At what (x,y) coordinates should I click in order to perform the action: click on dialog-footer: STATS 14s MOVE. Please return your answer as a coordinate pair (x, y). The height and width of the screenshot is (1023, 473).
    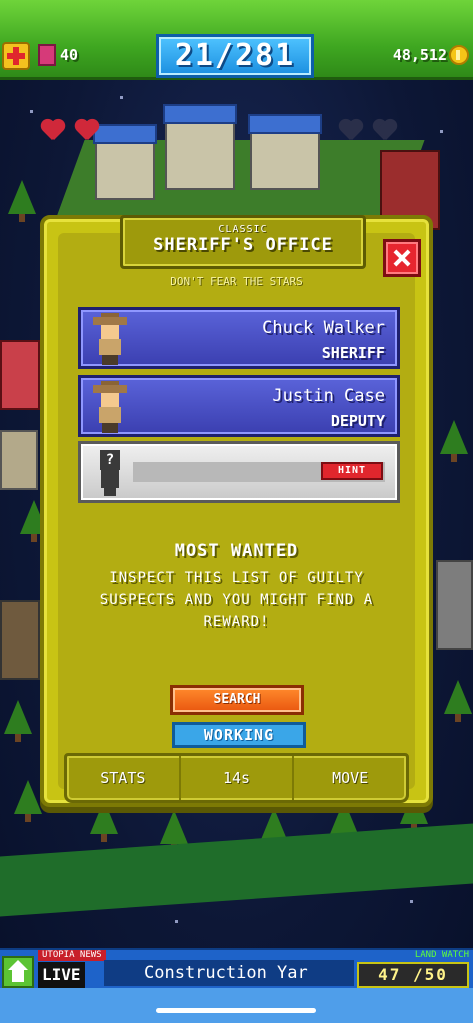
    Looking at the image, I should click on (236, 778).